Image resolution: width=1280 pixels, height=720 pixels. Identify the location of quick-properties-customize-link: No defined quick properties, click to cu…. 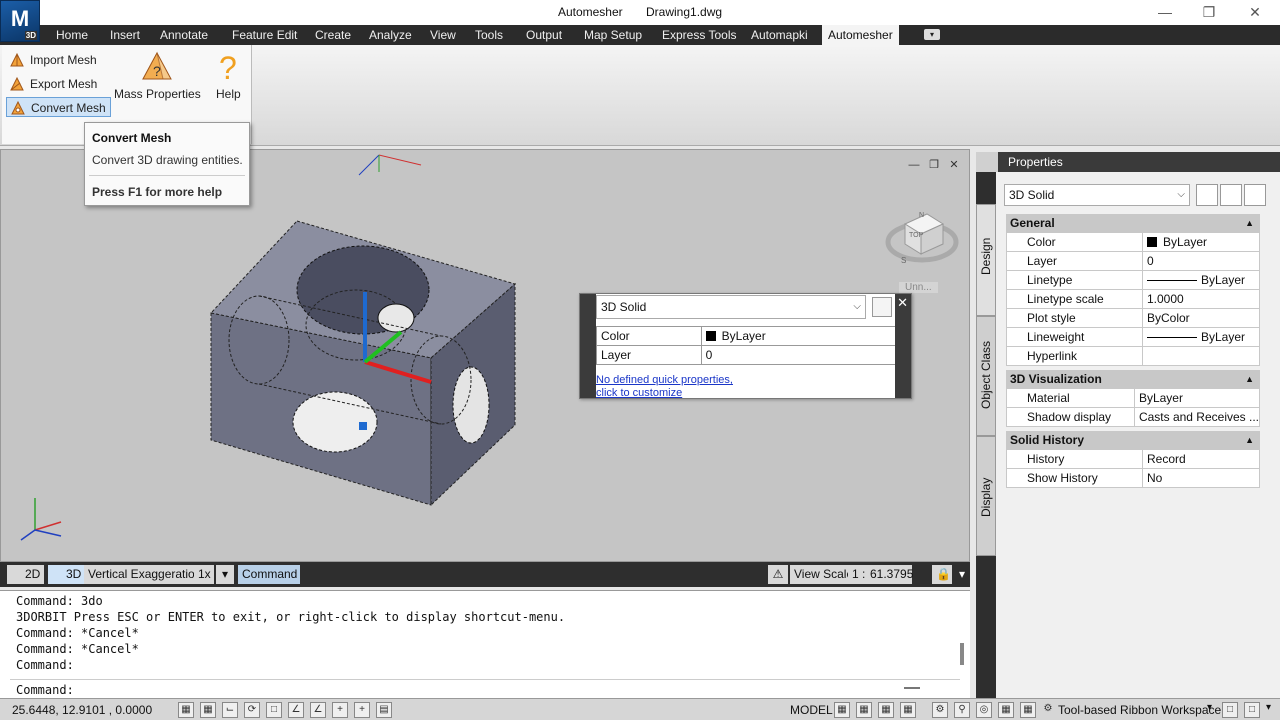
(664, 387).